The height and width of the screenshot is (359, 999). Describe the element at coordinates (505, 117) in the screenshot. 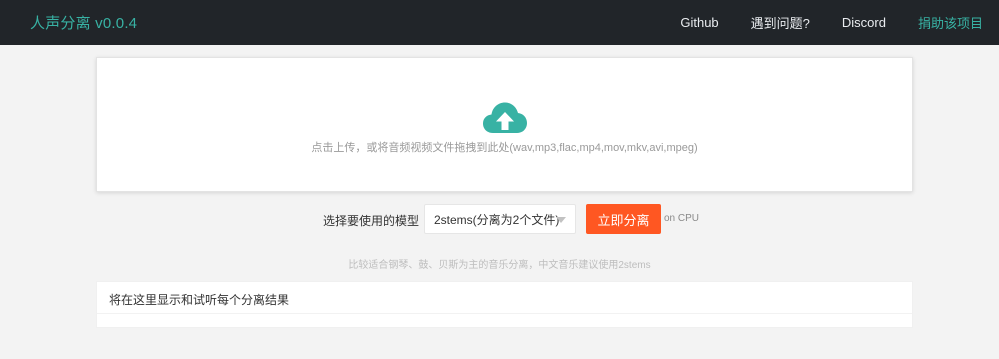

I see `cloud-upload-icon` at that location.